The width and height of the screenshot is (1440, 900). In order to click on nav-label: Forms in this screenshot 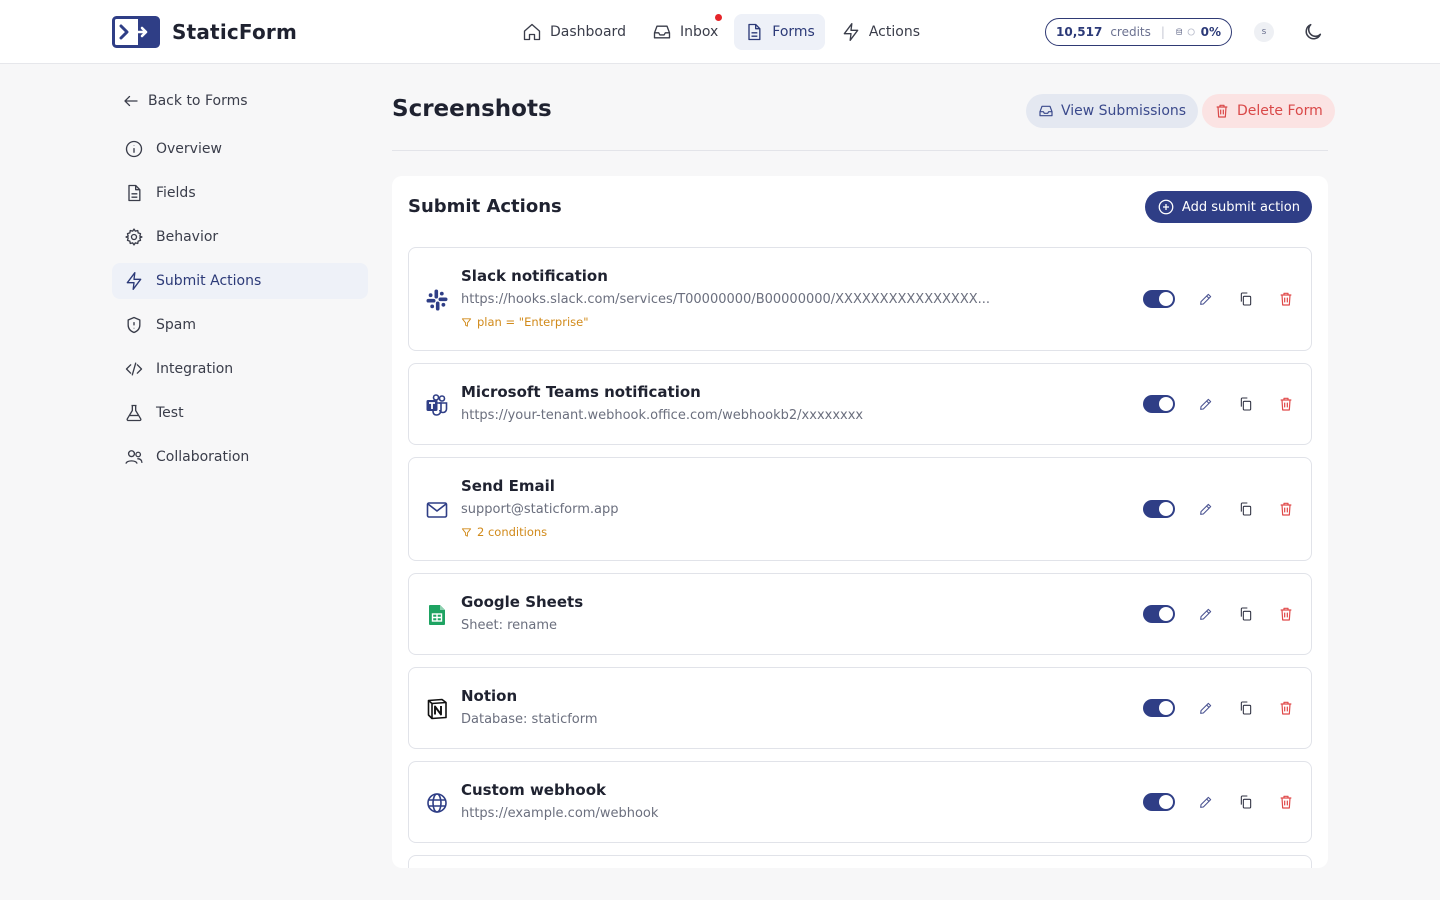, I will do `click(793, 32)`.